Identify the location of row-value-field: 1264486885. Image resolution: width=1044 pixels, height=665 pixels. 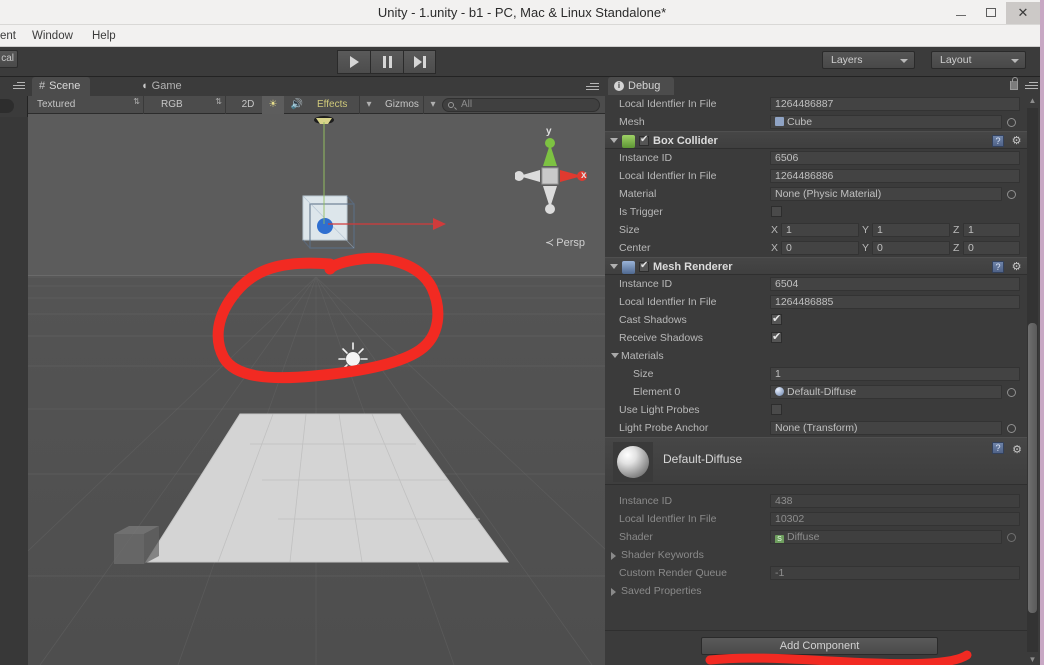
(895, 302).